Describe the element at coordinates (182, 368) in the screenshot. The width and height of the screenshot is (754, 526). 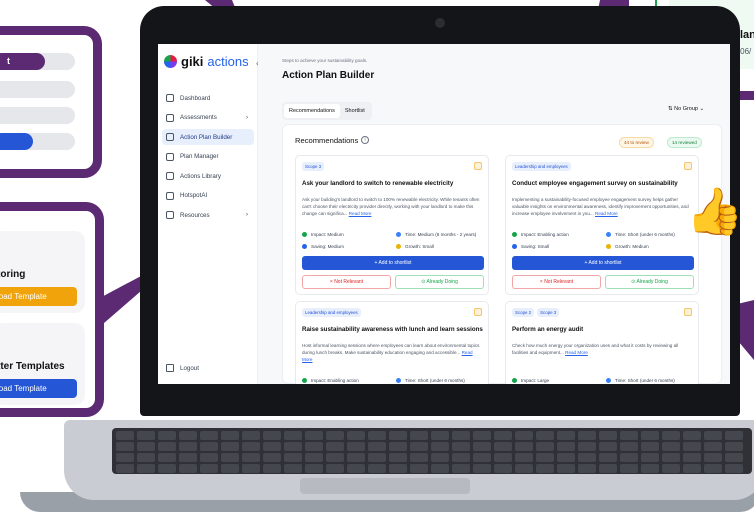
I see `logout-button: Logout` at that location.